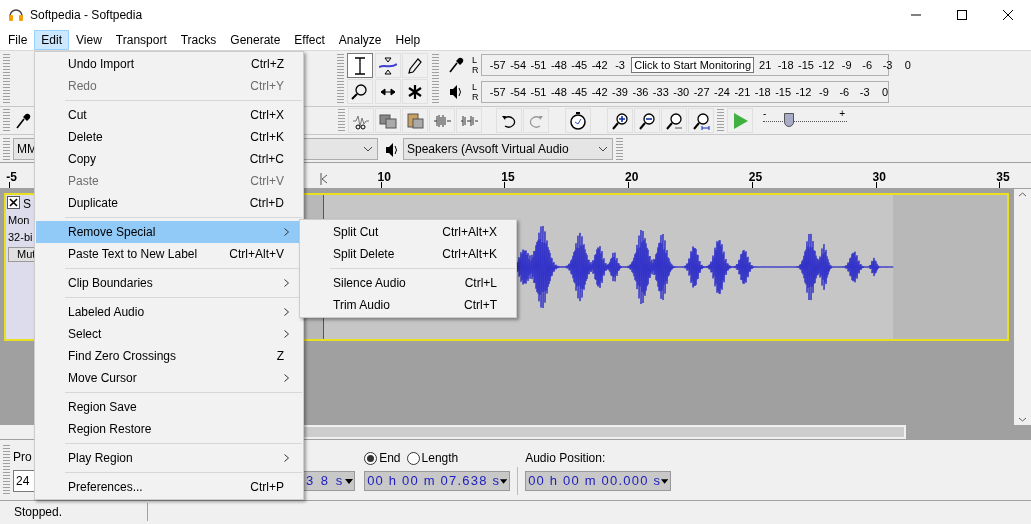 The image size is (1031, 524). What do you see at coordinates (805, 120) in the screenshot?
I see `speed-slider: - +` at bounding box center [805, 120].